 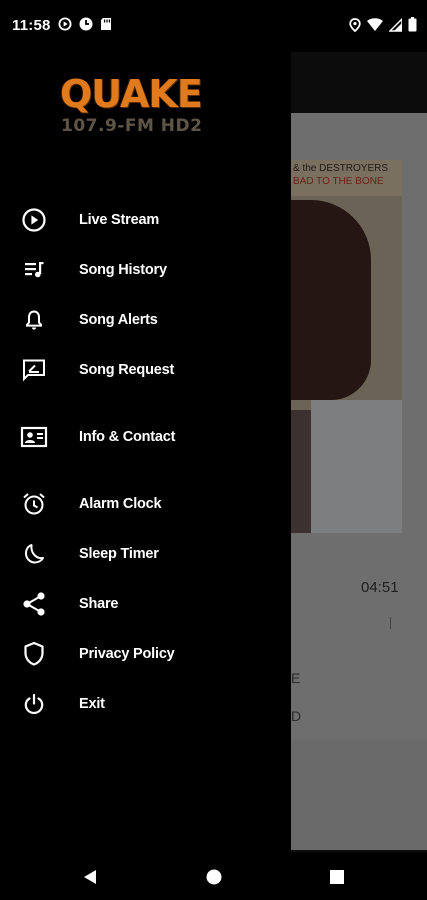 What do you see at coordinates (34, 554) in the screenshot?
I see `moon-icon` at bounding box center [34, 554].